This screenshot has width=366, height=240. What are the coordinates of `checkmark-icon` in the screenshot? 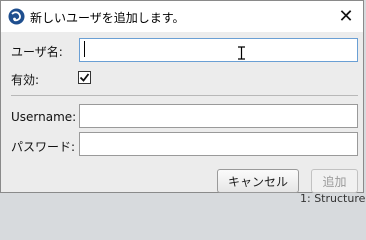 It's located at (84, 77).